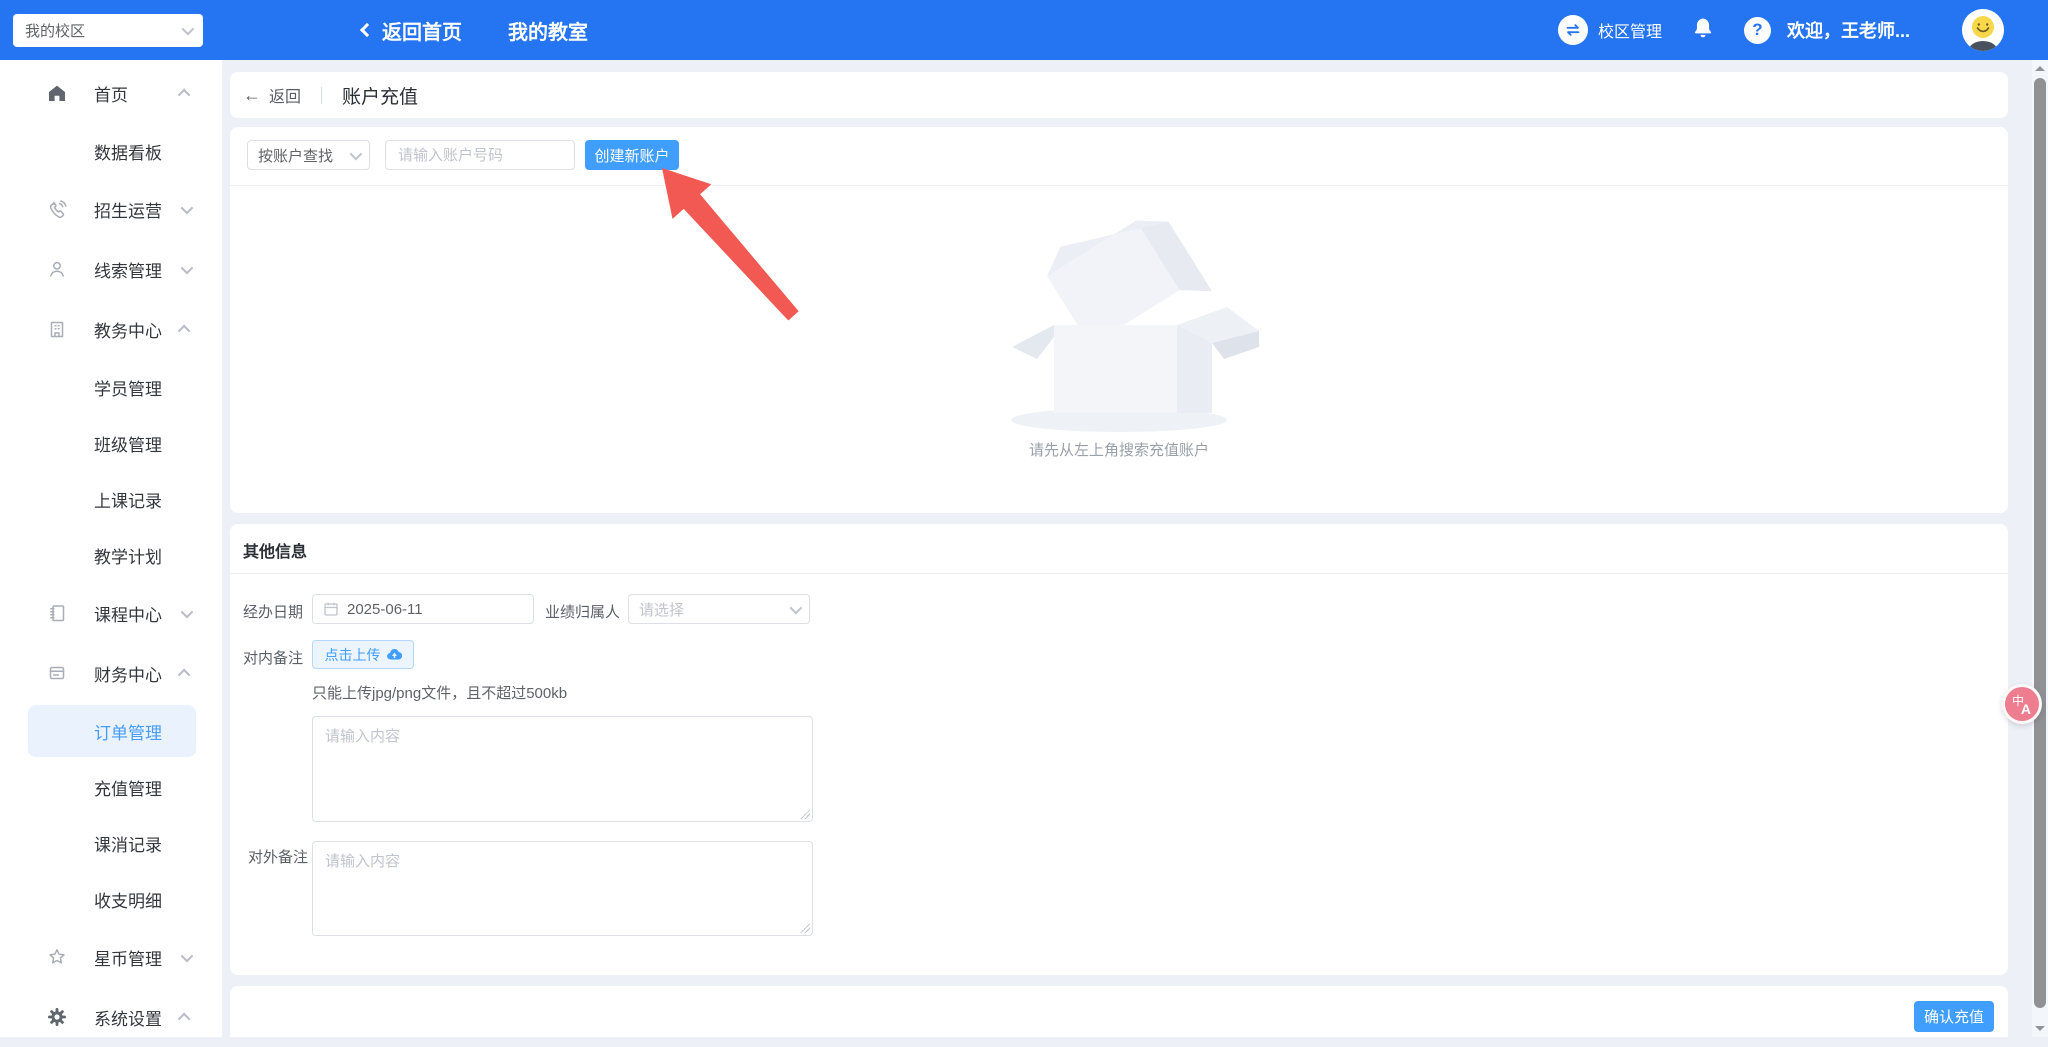 This screenshot has height=1047, width=2048. I want to click on internal-note-textarea, so click(562, 769).